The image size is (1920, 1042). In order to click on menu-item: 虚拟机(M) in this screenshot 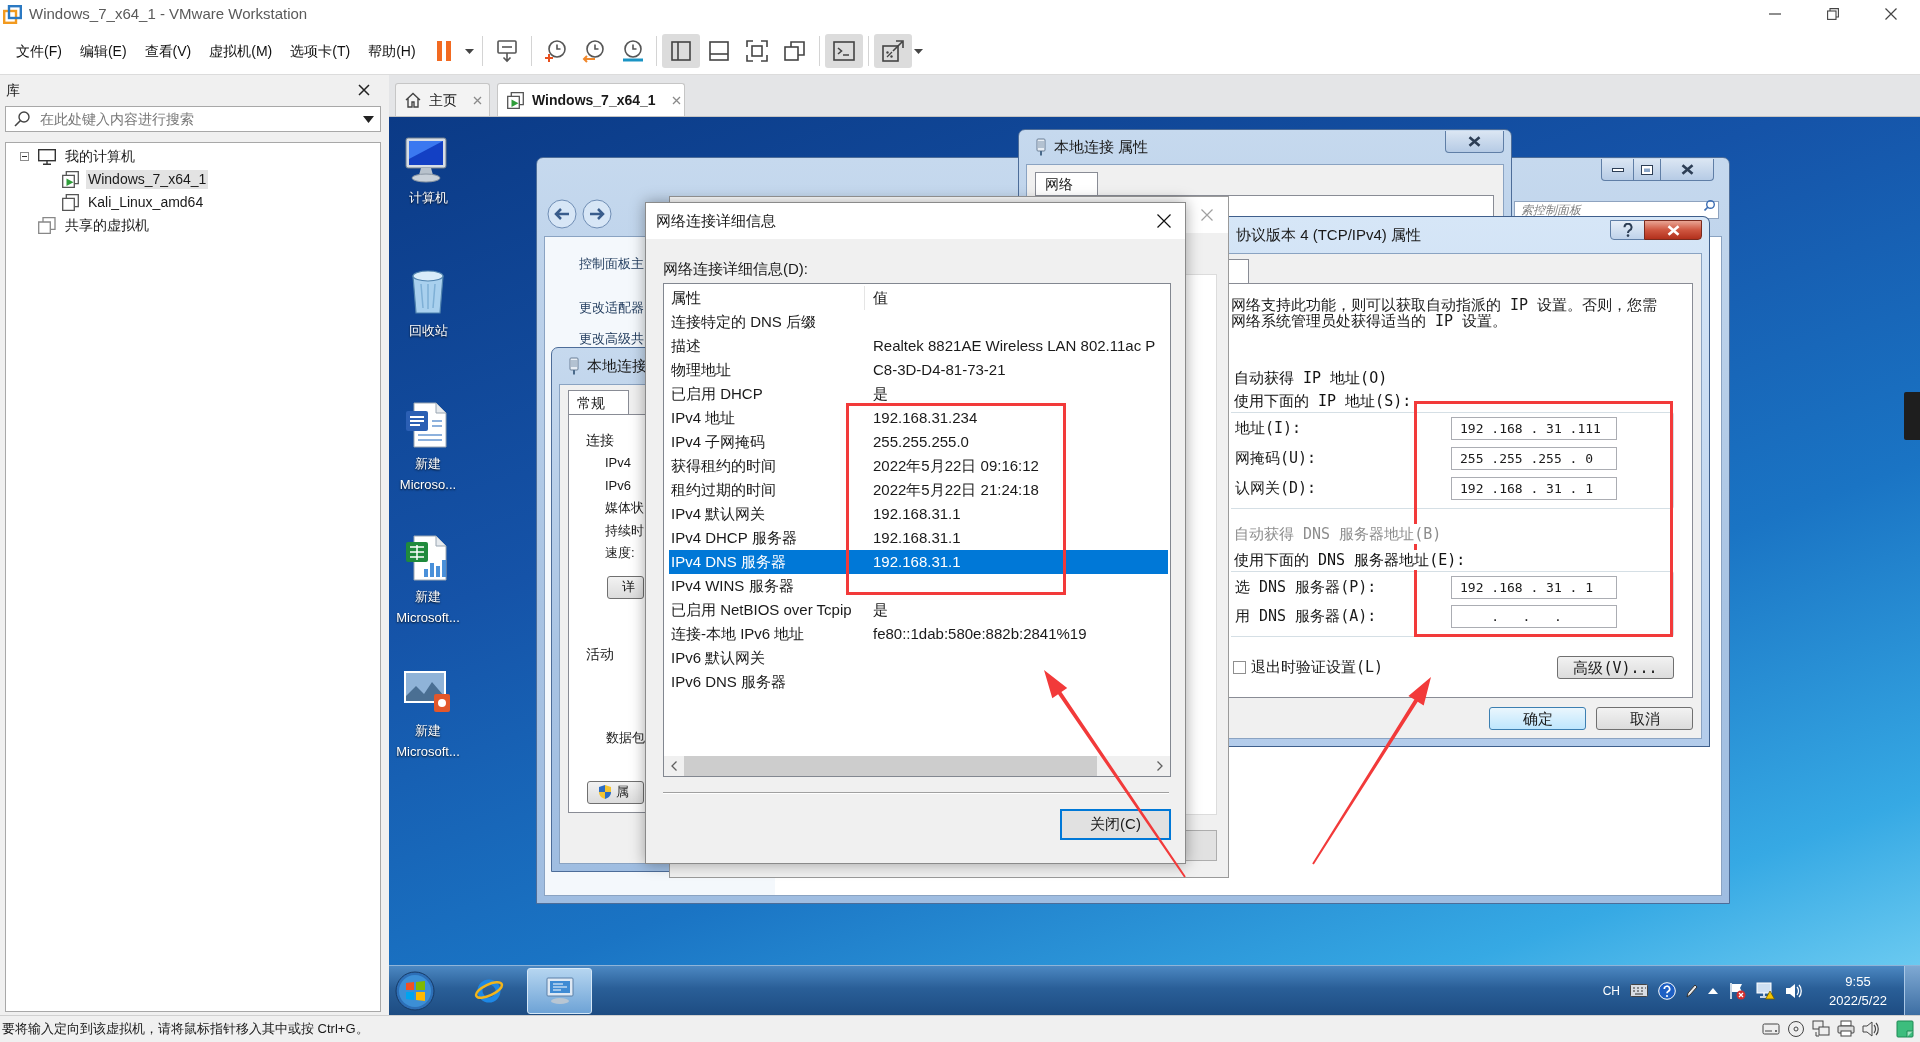, I will do `click(241, 51)`.